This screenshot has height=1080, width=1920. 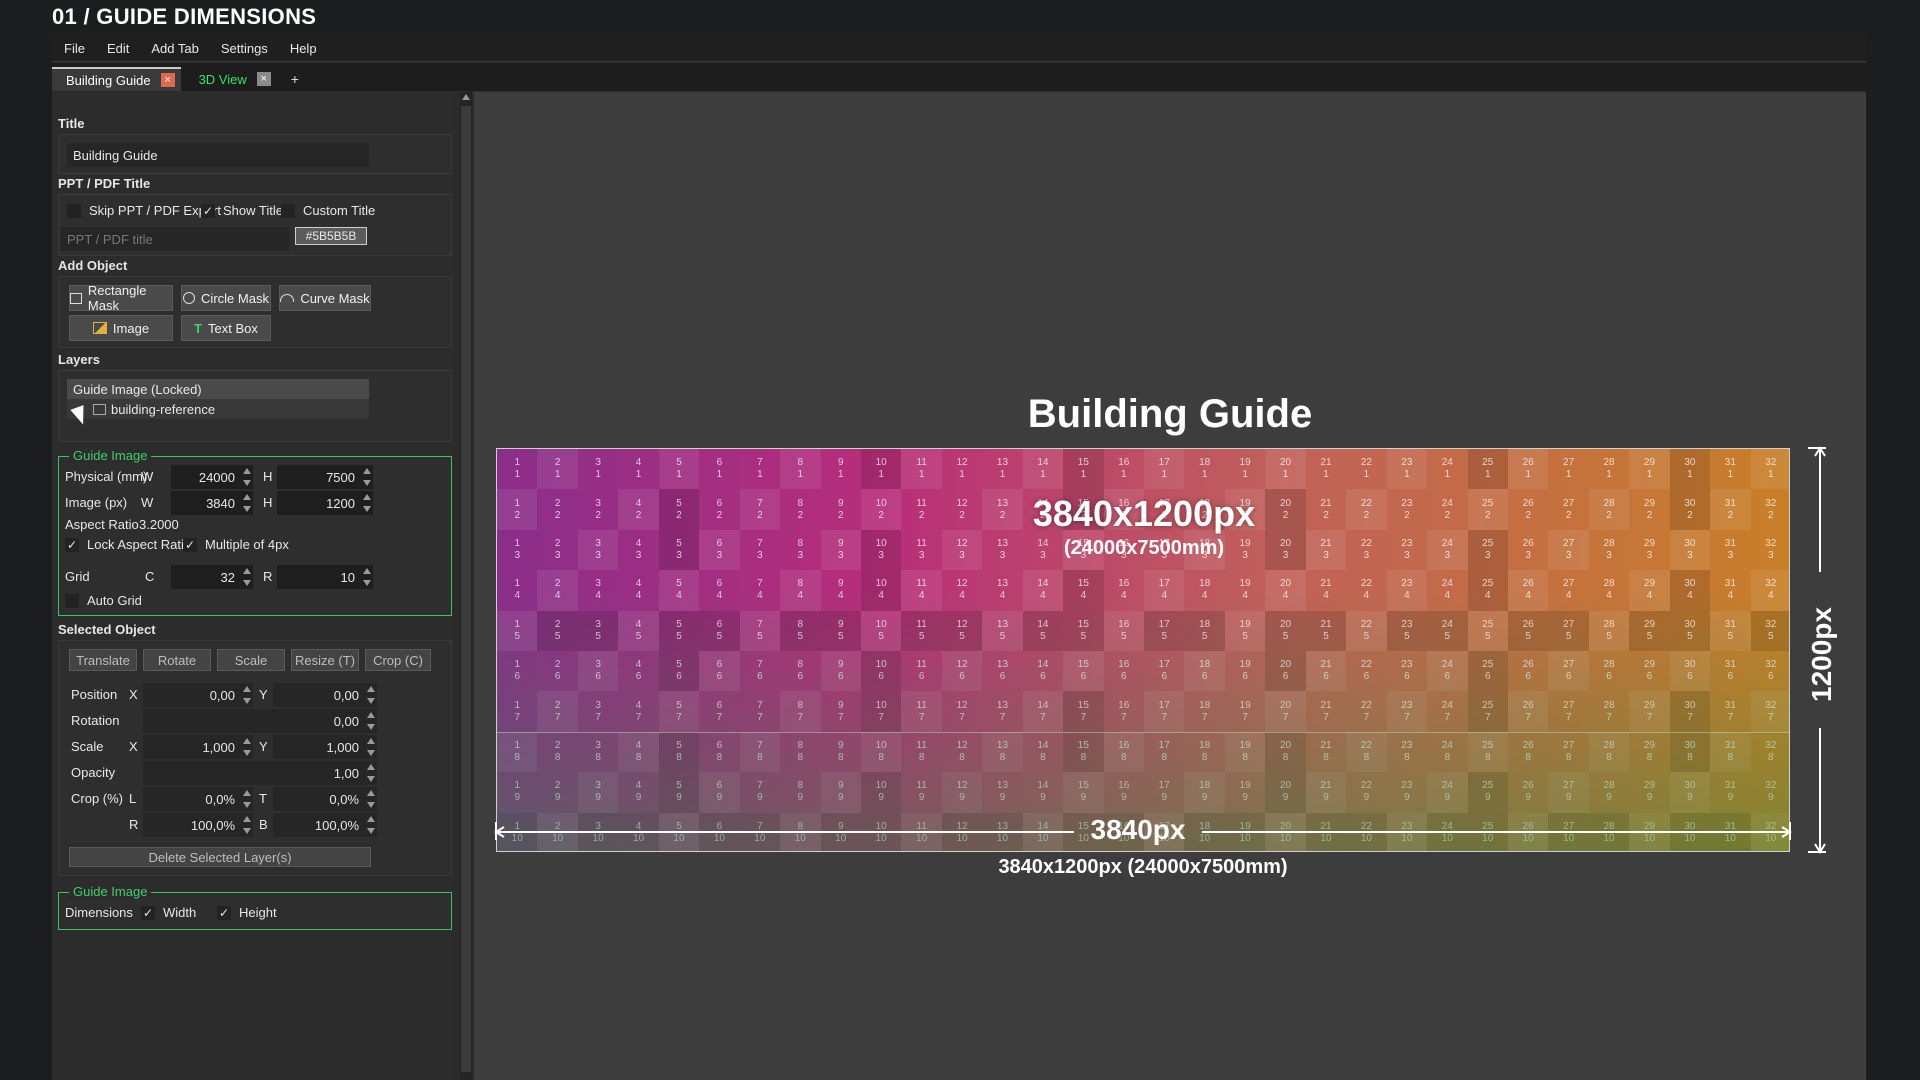 What do you see at coordinates (325, 298) in the screenshot?
I see `curve-mask-button: Curve Mask` at bounding box center [325, 298].